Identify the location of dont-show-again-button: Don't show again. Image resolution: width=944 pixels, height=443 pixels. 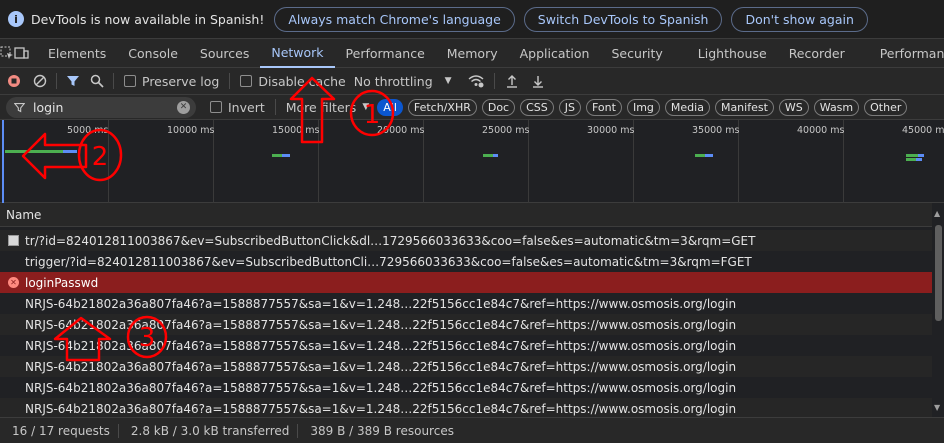
(799, 19).